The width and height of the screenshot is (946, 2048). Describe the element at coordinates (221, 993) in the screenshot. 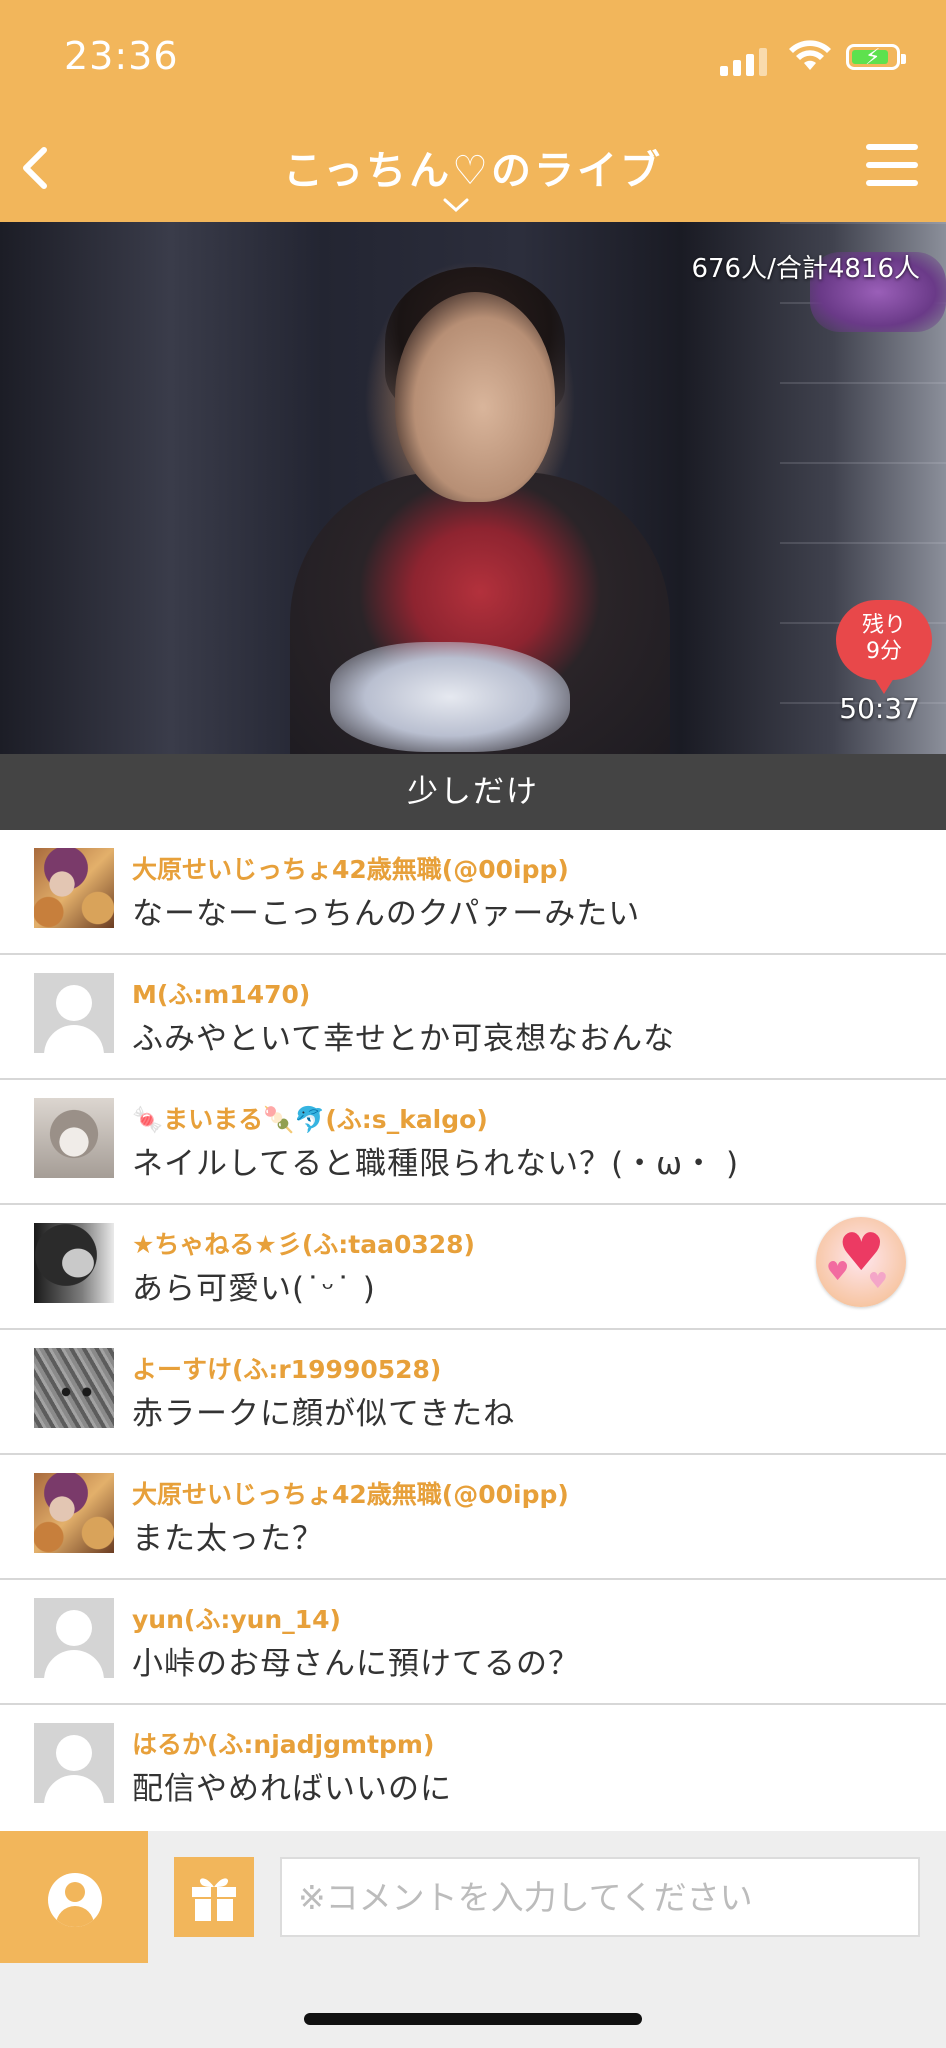

I see `comment-author: M(ふ:m1470)` at that location.